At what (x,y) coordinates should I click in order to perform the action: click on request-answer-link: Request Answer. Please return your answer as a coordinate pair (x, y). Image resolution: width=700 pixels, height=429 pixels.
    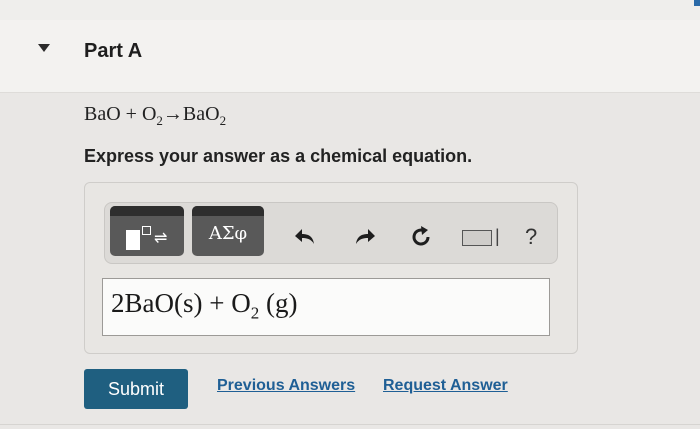
    Looking at the image, I should click on (445, 386).